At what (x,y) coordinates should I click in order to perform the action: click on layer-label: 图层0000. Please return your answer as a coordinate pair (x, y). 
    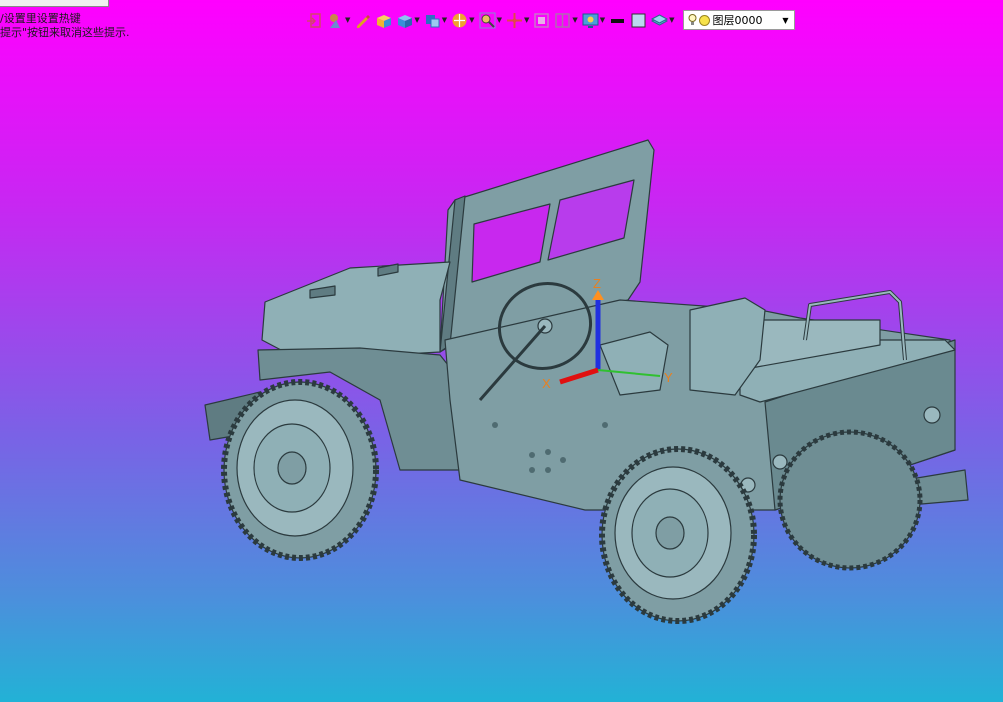
    Looking at the image, I should click on (737, 20).